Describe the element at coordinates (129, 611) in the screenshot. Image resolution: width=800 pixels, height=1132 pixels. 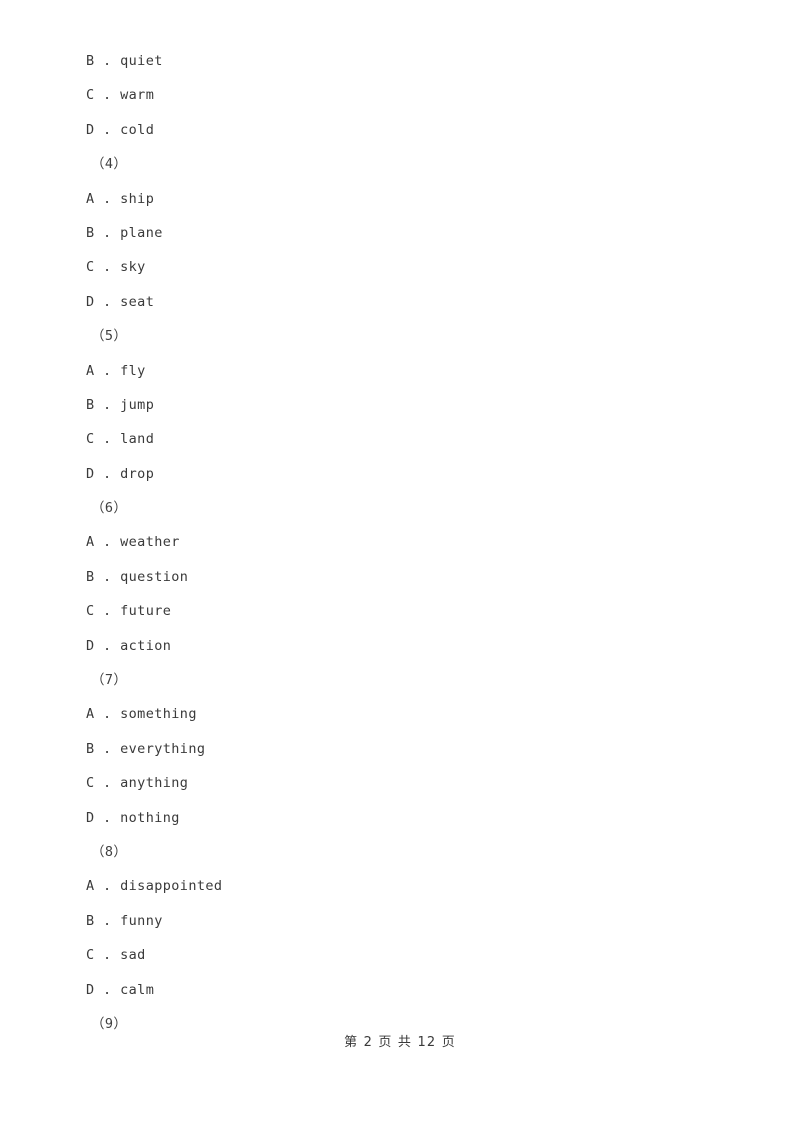
I see `answer-option: C . future` at that location.